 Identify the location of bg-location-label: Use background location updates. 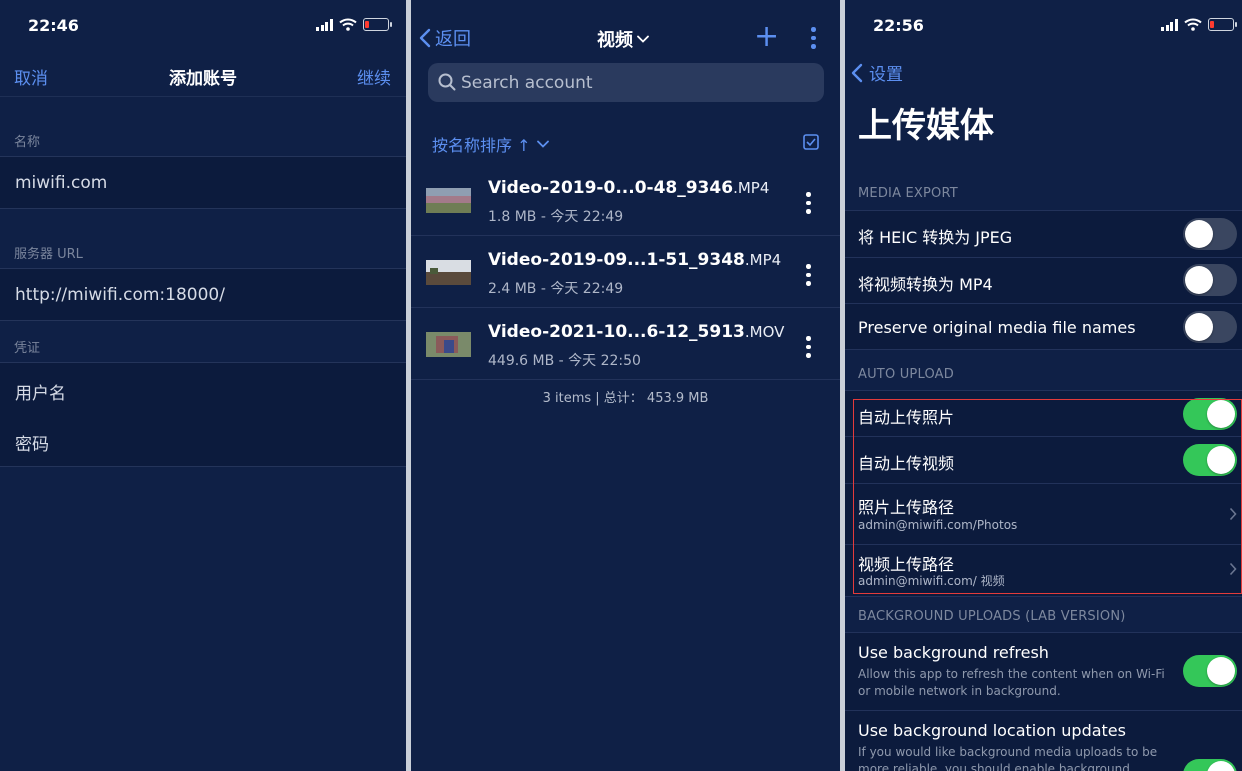
(992, 730).